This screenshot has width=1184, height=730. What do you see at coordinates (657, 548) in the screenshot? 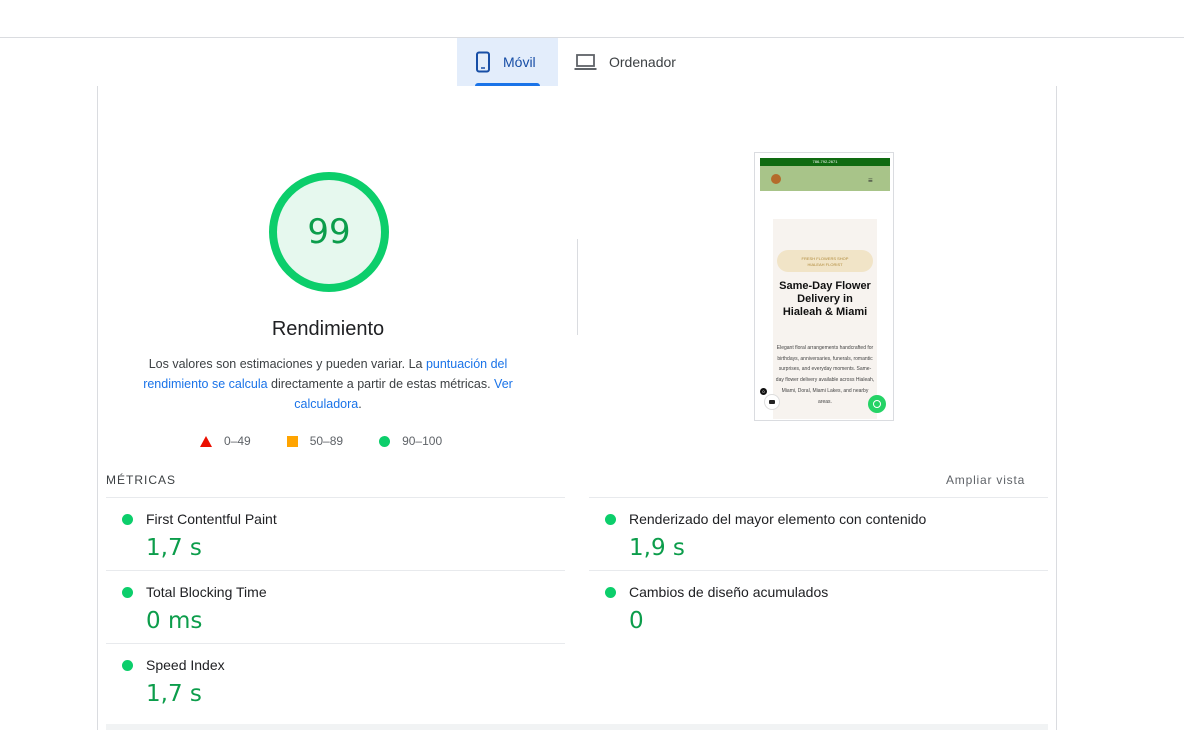
I see `metric-value: 1,9 s` at bounding box center [657, 548].